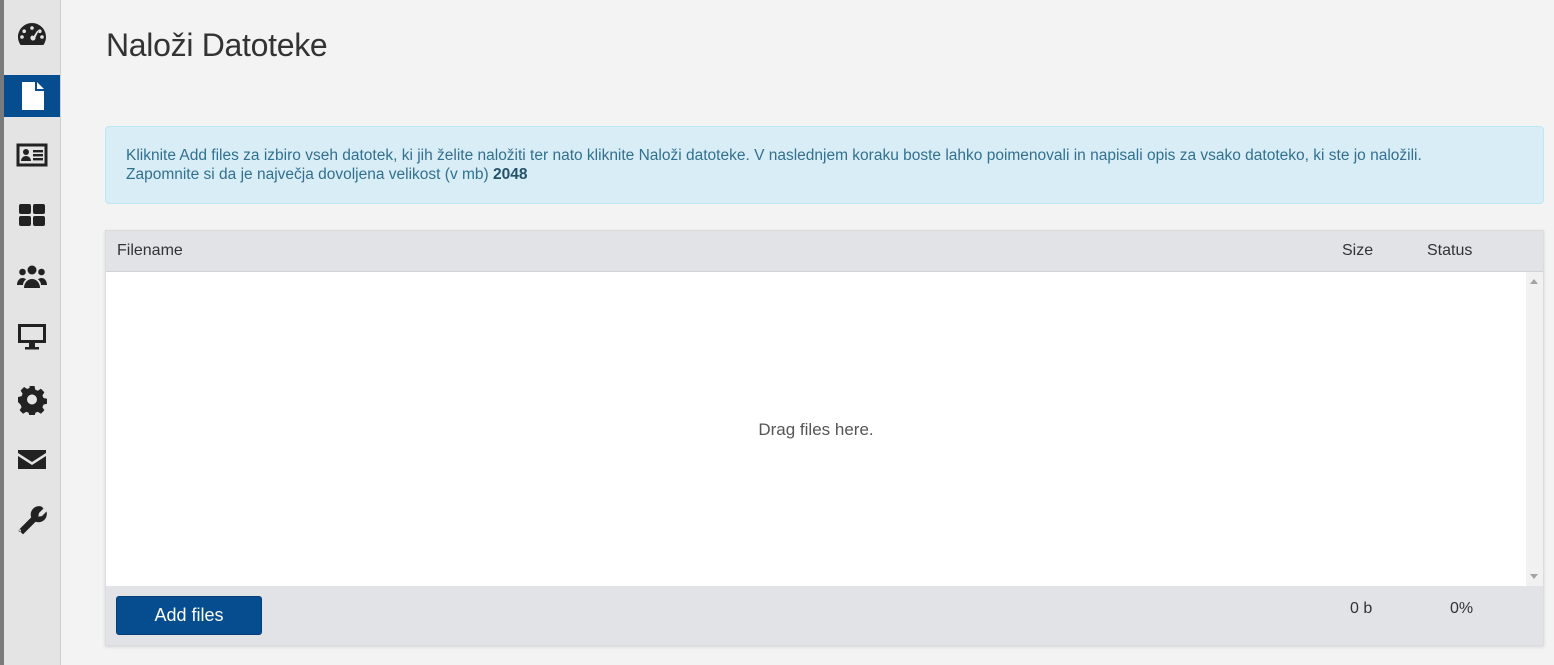  I want to click on sidebar-item-display, so click(32, 336).